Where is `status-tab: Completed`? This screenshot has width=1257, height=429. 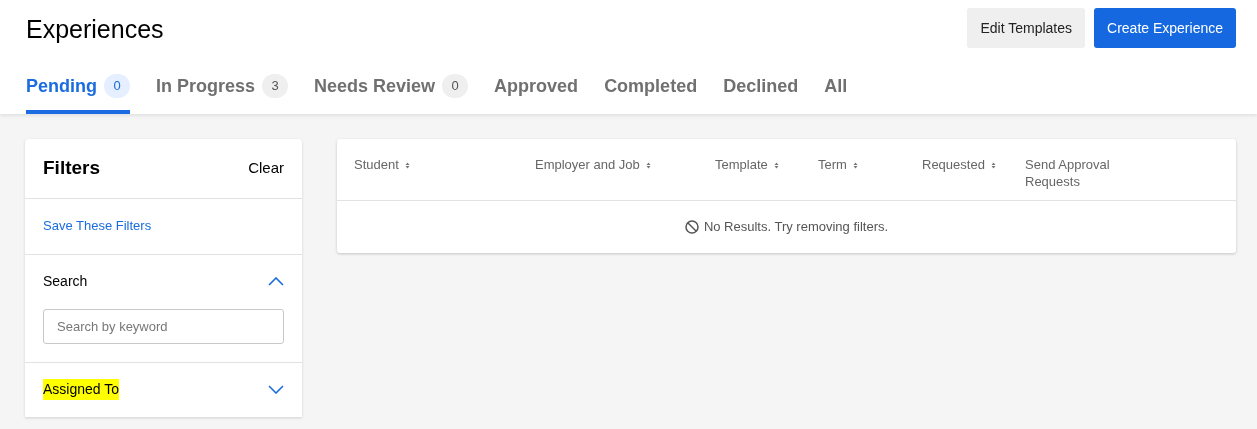 status-tab: Completed is located at coordinates (651, 93).